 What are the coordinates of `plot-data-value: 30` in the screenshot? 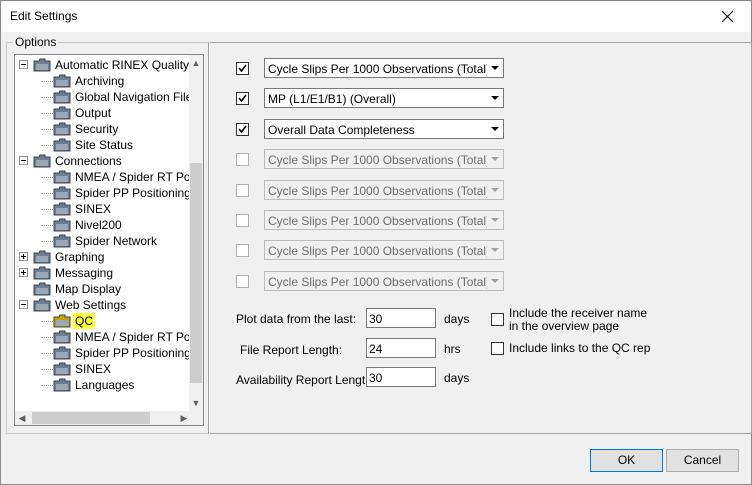 It's located at (376, 319).